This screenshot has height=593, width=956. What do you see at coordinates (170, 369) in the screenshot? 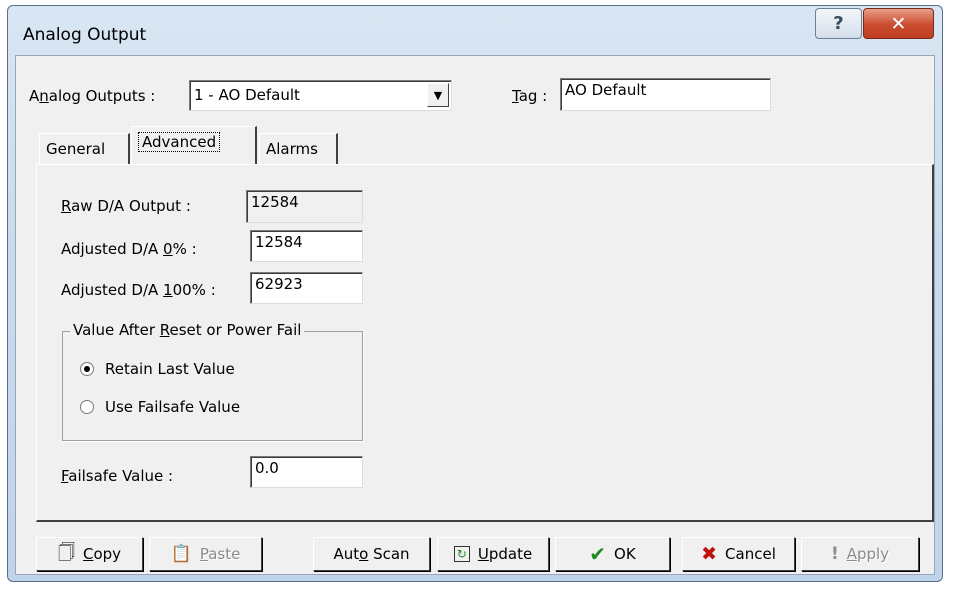
I see `retain-last-value-label: Retain Last Value` at bounding box center [170, 369].